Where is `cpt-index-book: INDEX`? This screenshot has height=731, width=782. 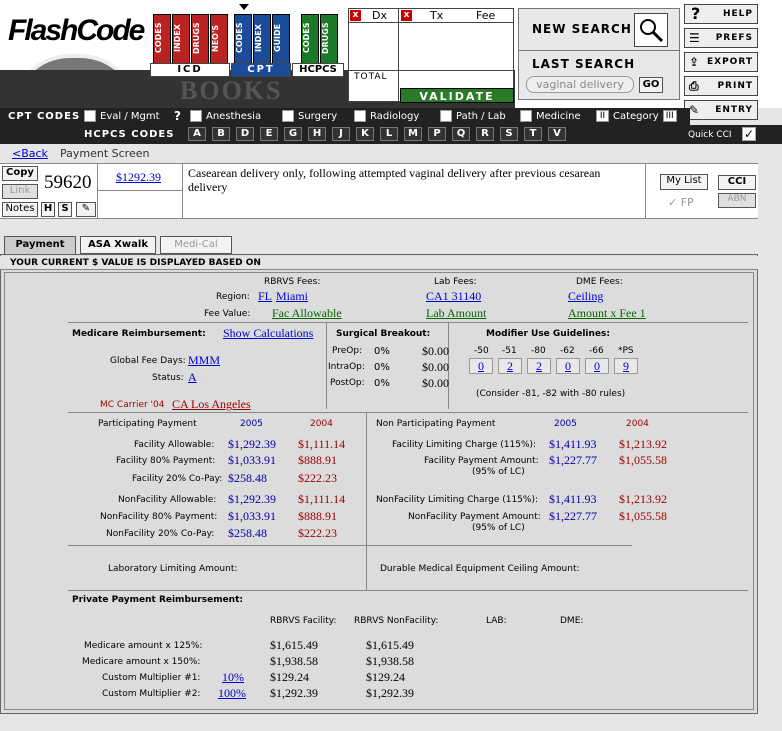
cpt-index-book: INDEX is located at coordinates (262, 39).